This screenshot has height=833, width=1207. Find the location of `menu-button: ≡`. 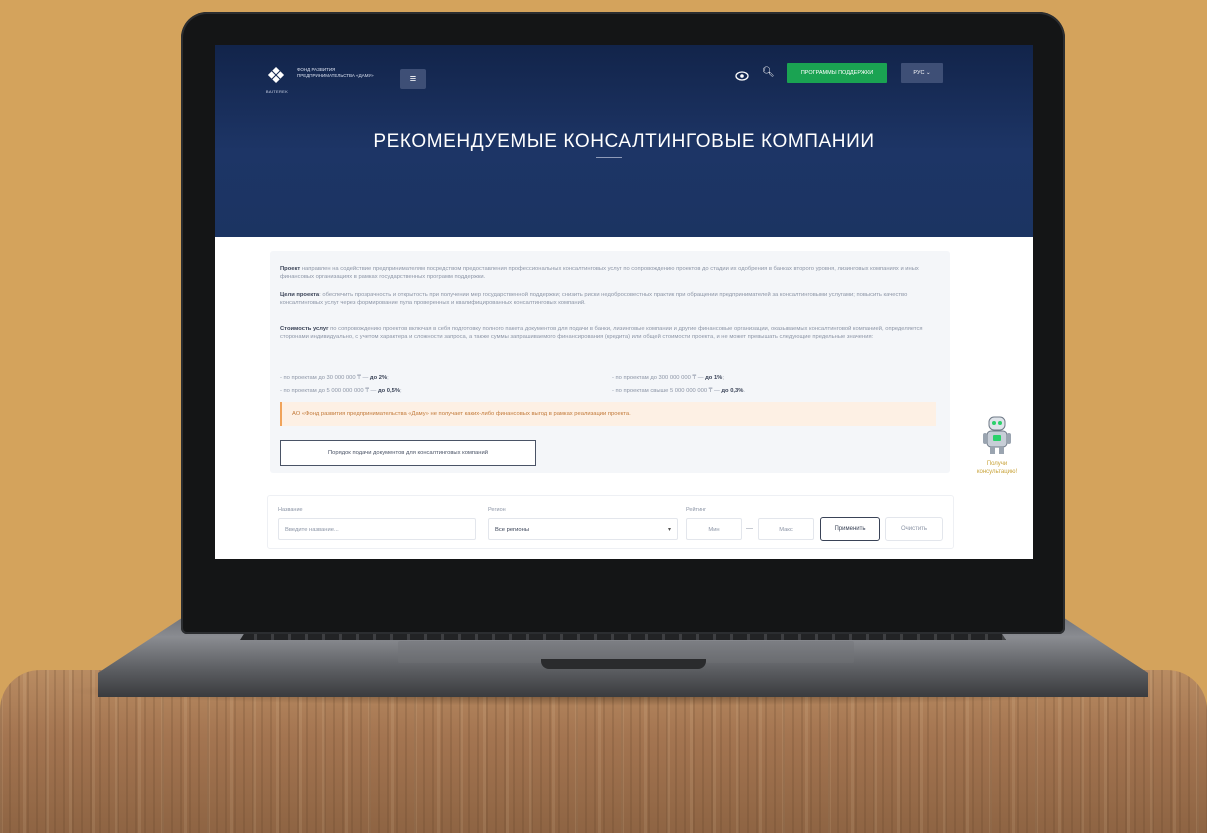

menu-button: ≡ is located at coordinates (413, 79).